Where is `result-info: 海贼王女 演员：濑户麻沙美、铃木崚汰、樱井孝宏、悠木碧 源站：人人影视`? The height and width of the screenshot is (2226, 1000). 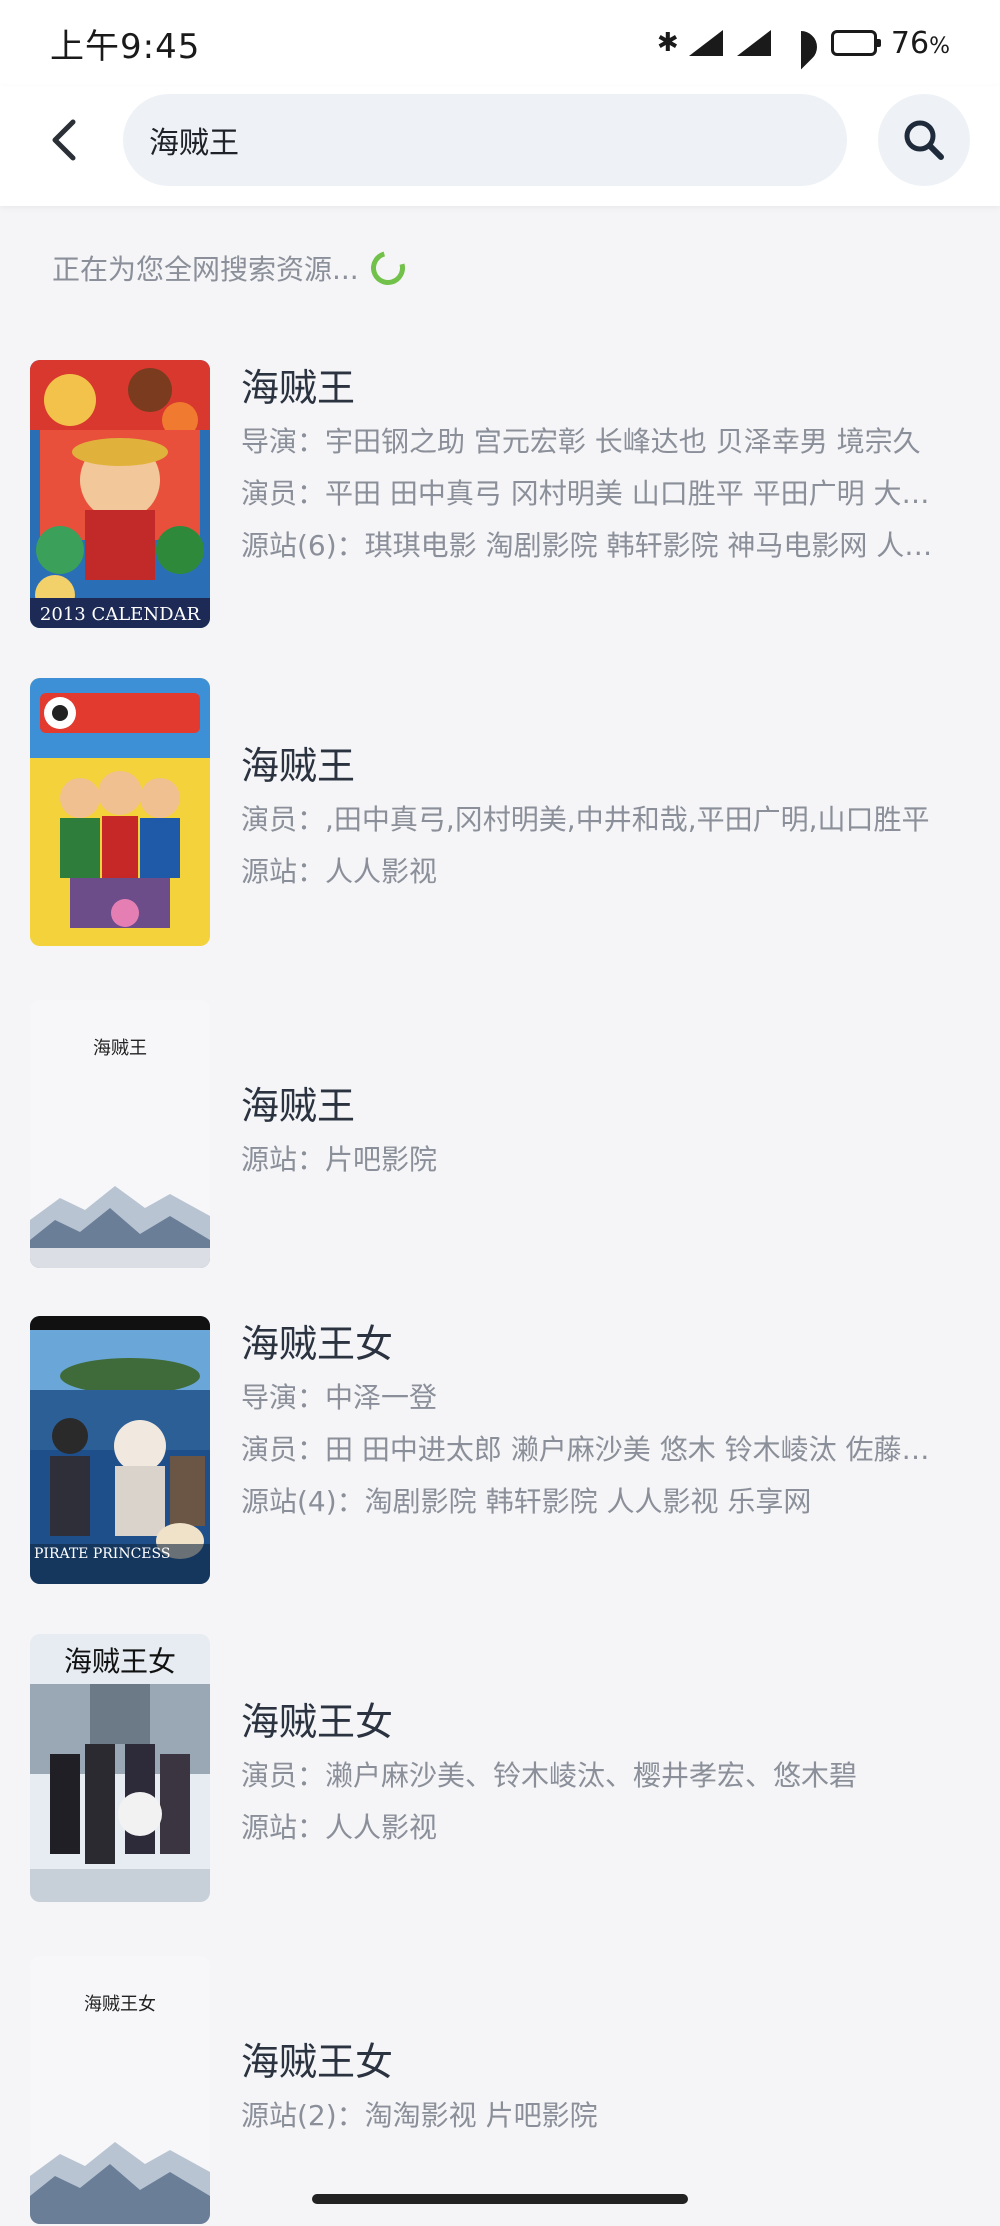
result-info: 海贼王女 演员：濑户麻沙美、铃木崚汰、樱井孝宏、悠木碧 源站：人人影视 is located at coordinates (601, 1774).